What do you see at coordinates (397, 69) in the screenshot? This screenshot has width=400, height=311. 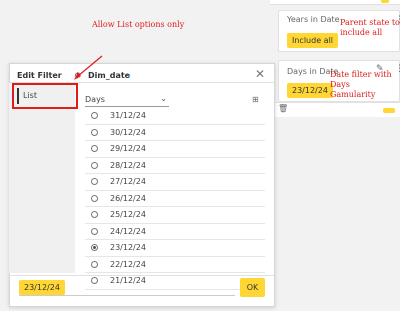 I see `more-options-icon: ⋮` at bounding box center [397, 69].